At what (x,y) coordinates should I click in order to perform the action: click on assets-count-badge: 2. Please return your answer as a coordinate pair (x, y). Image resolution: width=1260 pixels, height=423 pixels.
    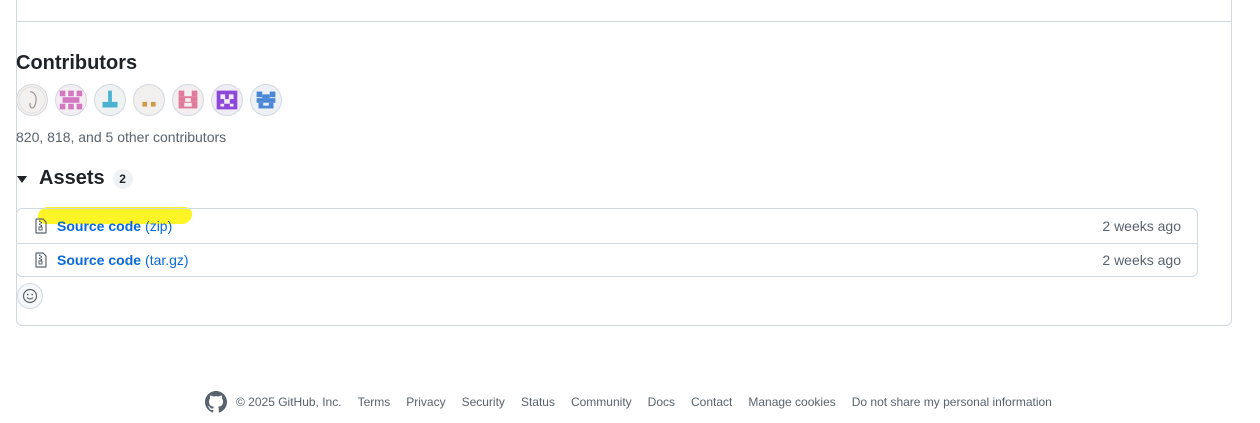
    Looking at the image, I should click on (122, 178).